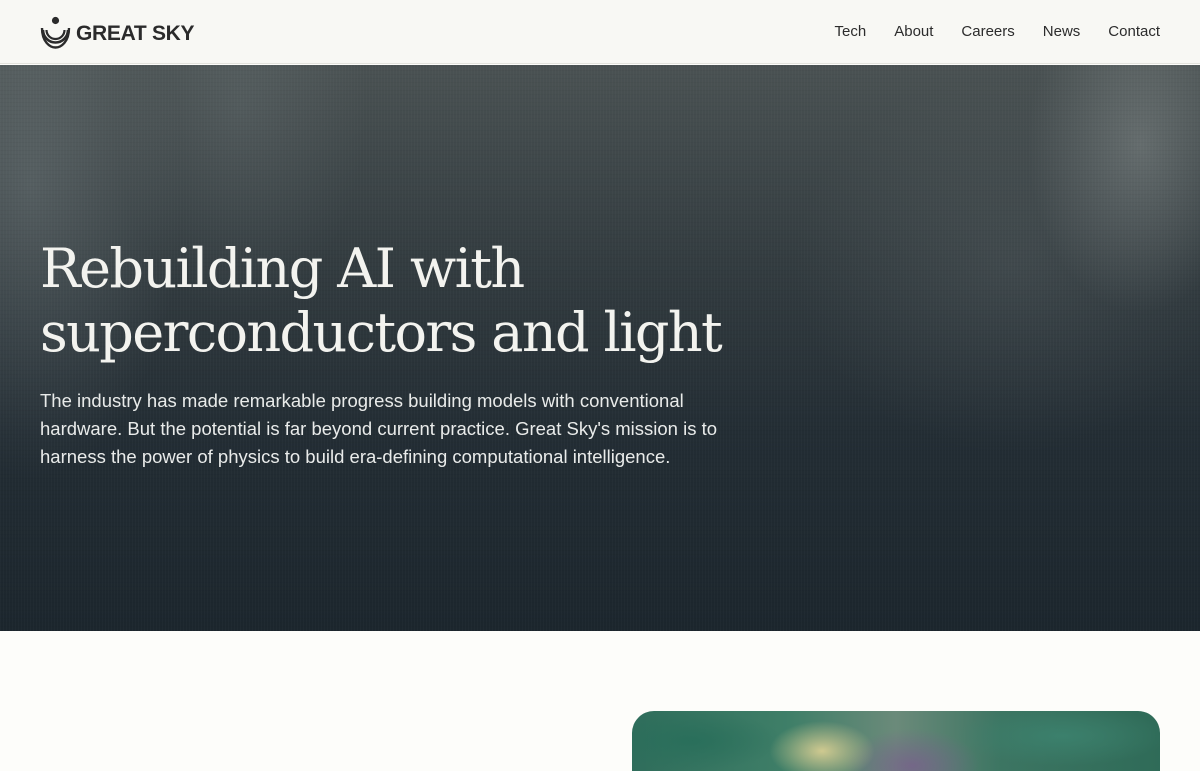 The height and width of the screenshot is (771, 1200). Describe the element at coordinates (987, 32) in the screenshot. I see `nav-link-careers: Careers` at that location.